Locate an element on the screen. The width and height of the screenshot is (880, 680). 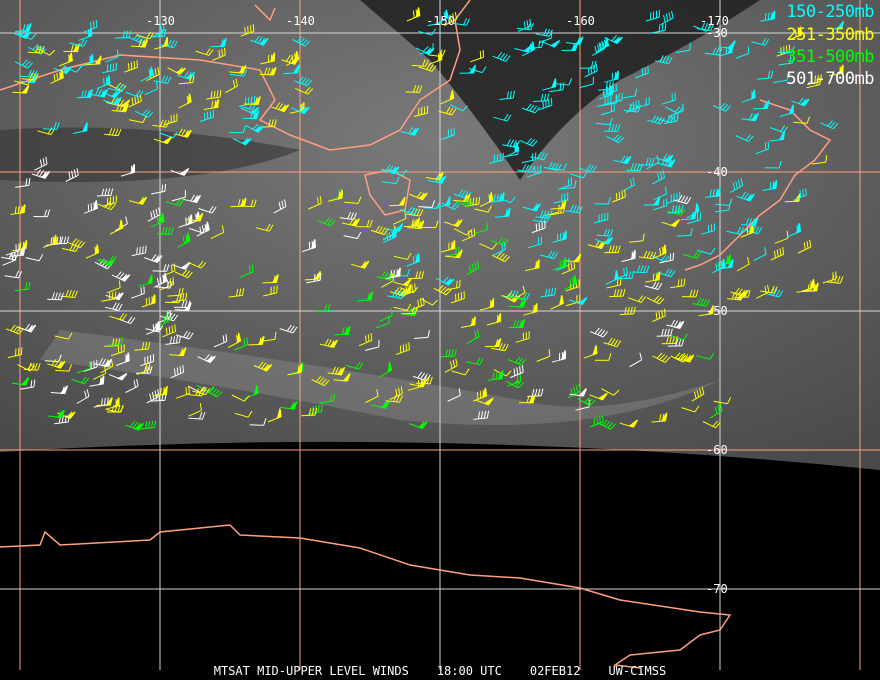
lat-label-70: -70 is located at coordinates (717, 589).